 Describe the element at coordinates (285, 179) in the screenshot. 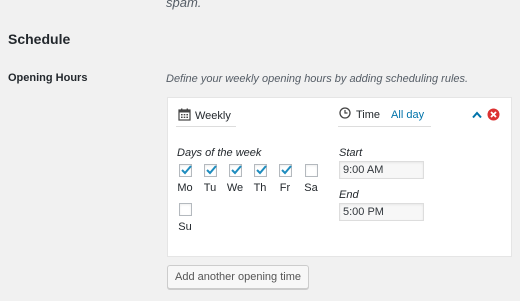

I see `day-checkbox-fr: Fr` at that location.